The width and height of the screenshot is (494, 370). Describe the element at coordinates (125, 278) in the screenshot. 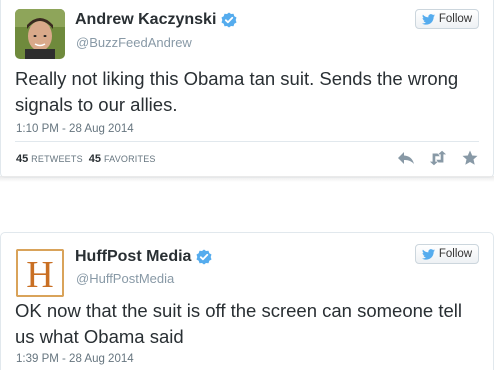

I see `handle: @HuffPostMedia` at that location.